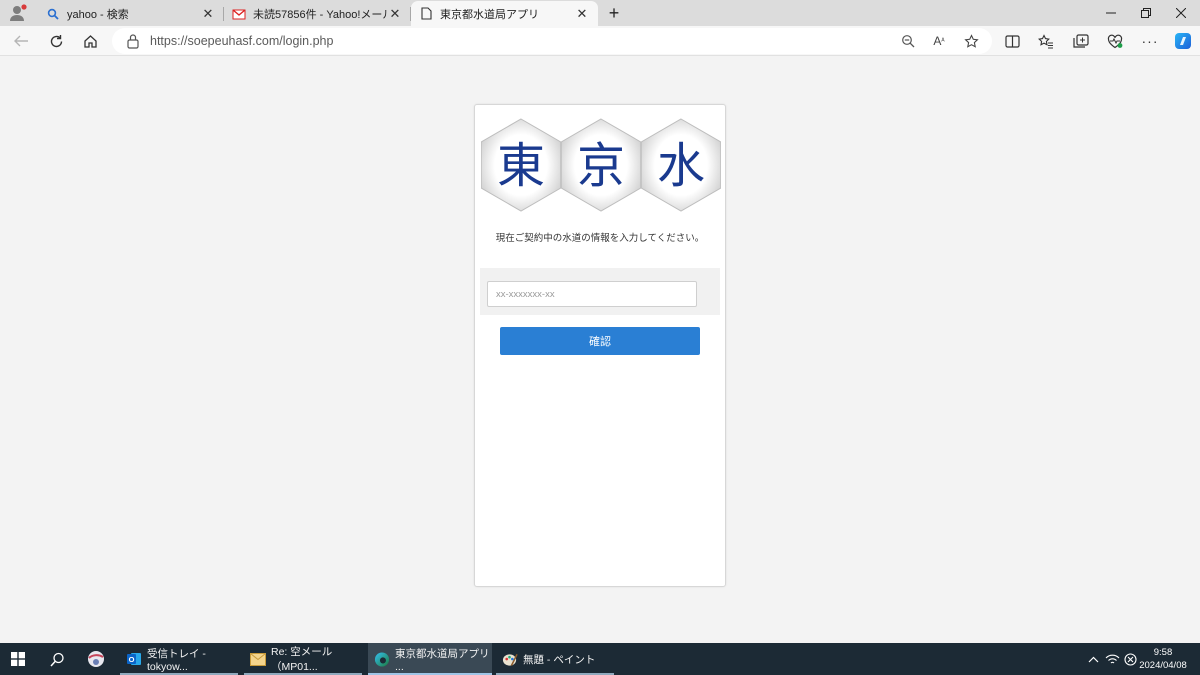  I want to click on logo-character: 水, so click(681, 166).